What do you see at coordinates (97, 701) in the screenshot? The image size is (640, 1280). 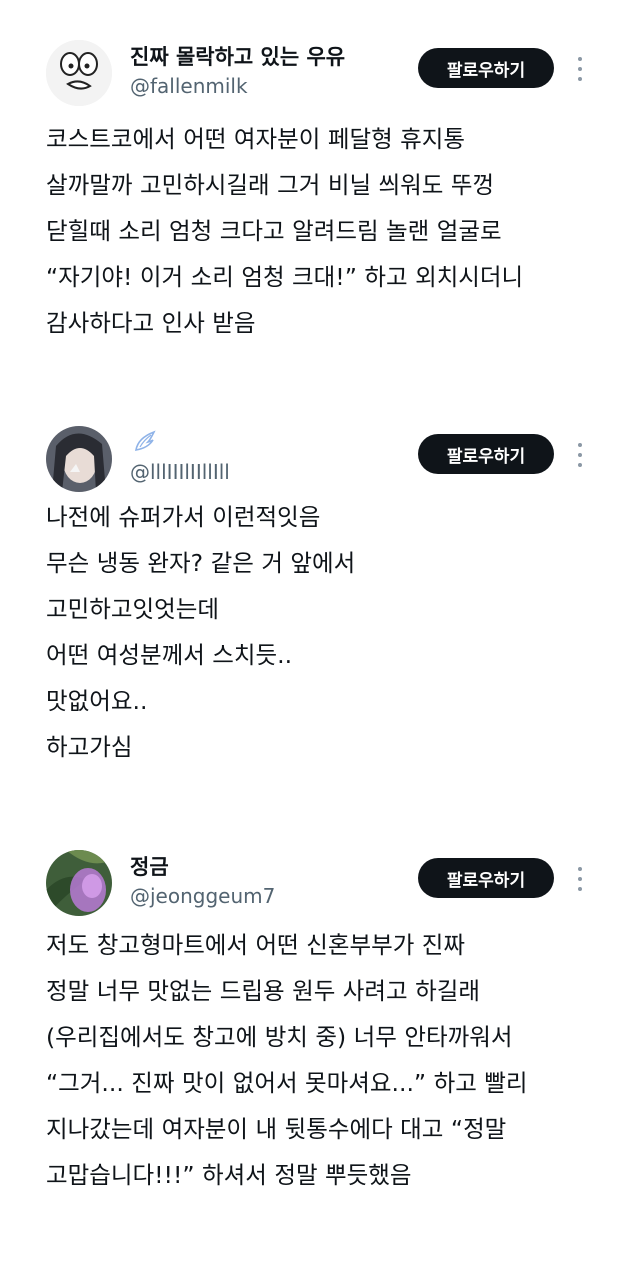 I see `tweet-text-line: 맛없어요..` at bounding box center [97, 701].